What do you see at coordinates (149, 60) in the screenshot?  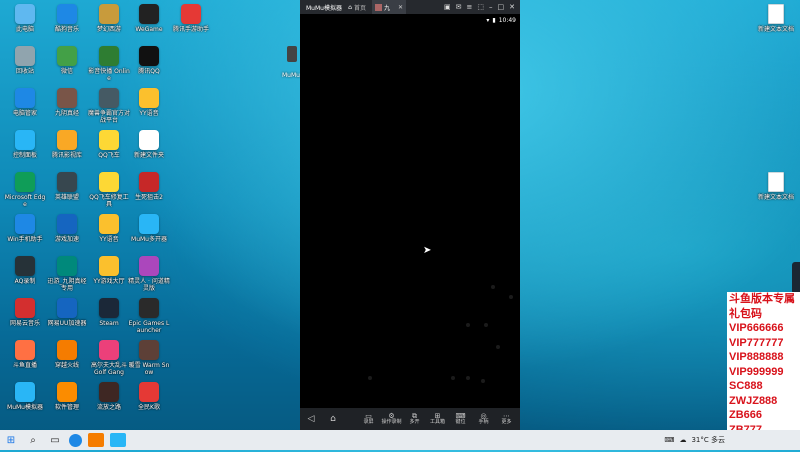 I see `desktop-icon: 腾讯QQ` at bounding box center [149, 60].